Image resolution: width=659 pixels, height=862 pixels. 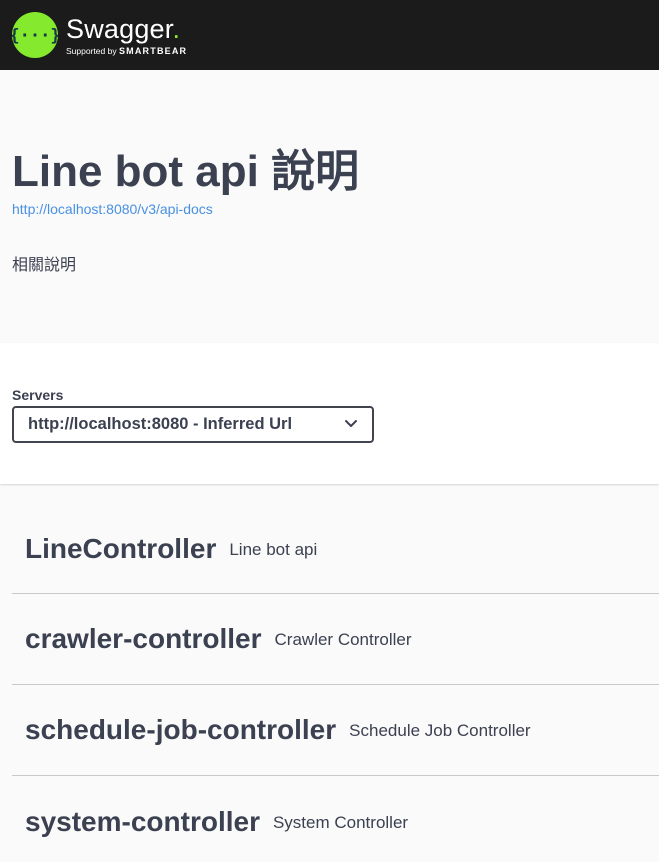 I want to click on api-docs-link: http://localhost:8080/v3/api-docs, so click(x=329, y=209).